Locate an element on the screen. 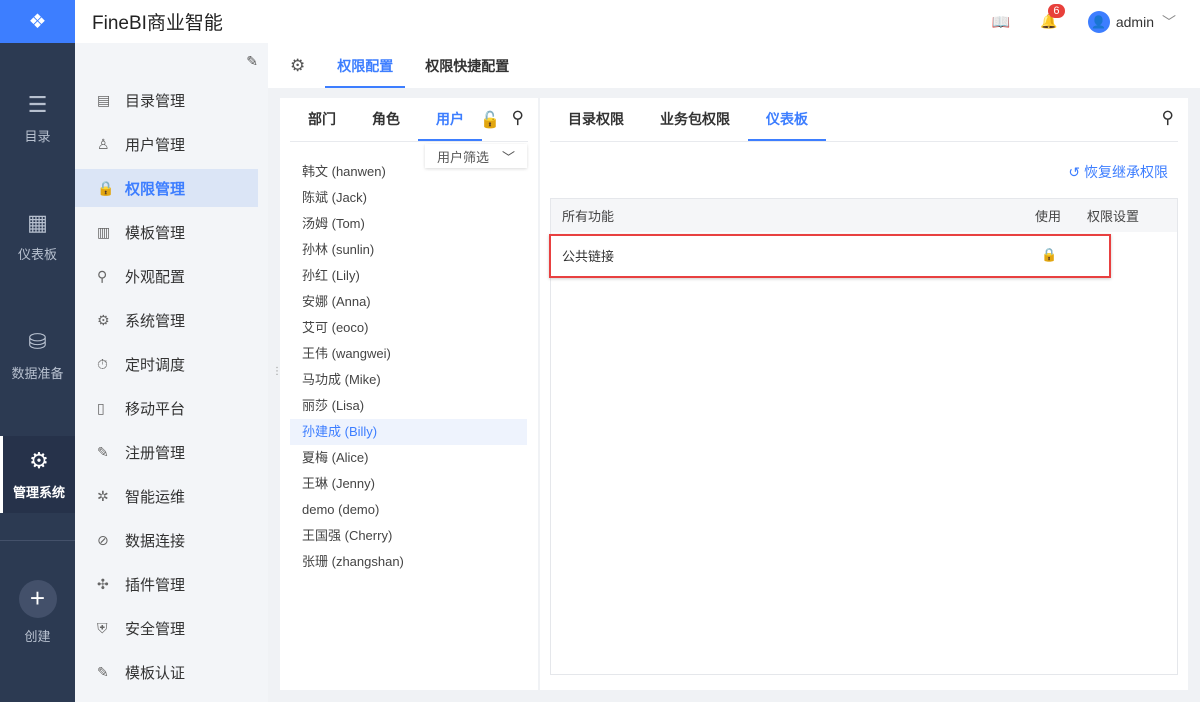 Image resolution: width=1200 pixels, height=702 pixels. highlight-box is located at coordinates (830, 256).